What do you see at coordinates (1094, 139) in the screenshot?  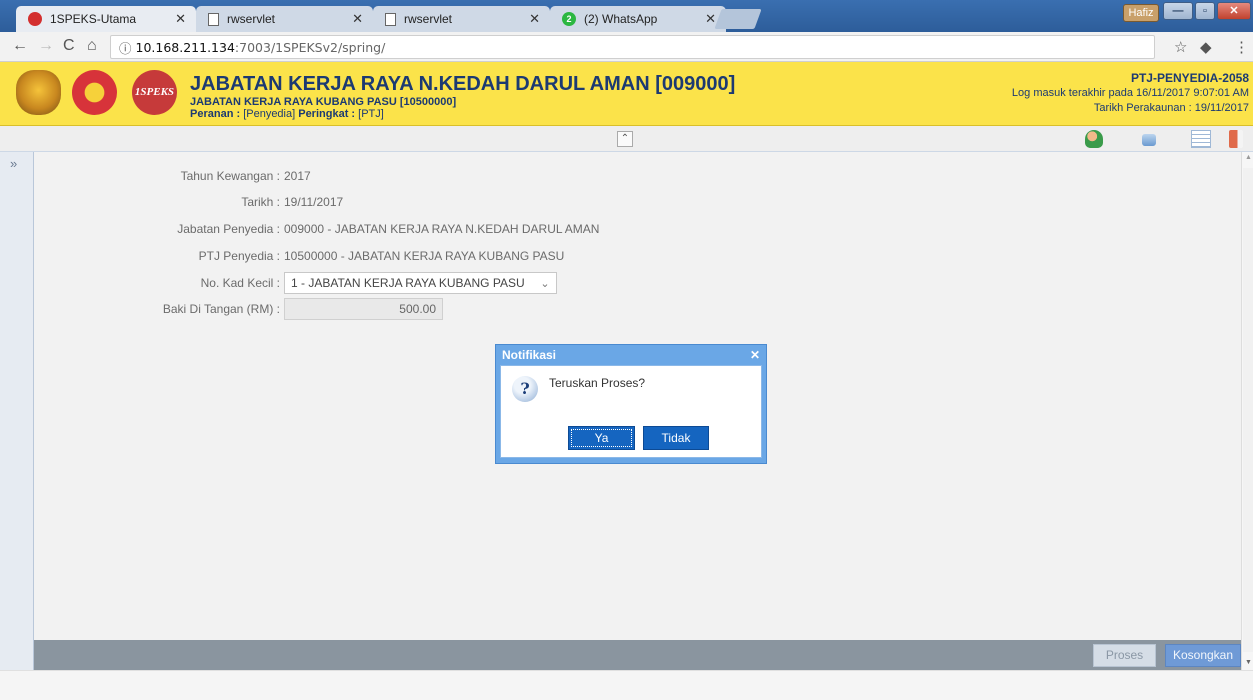 I see `user-profile-icon` at bounding box center [1094, 139].